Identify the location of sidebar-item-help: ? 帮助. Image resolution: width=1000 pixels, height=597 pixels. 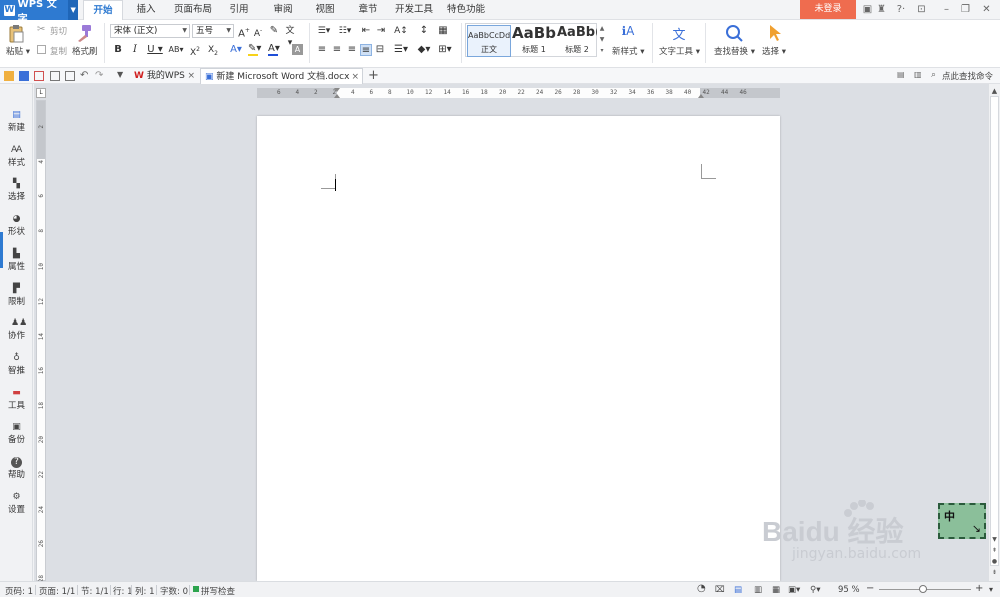
(16, 474).